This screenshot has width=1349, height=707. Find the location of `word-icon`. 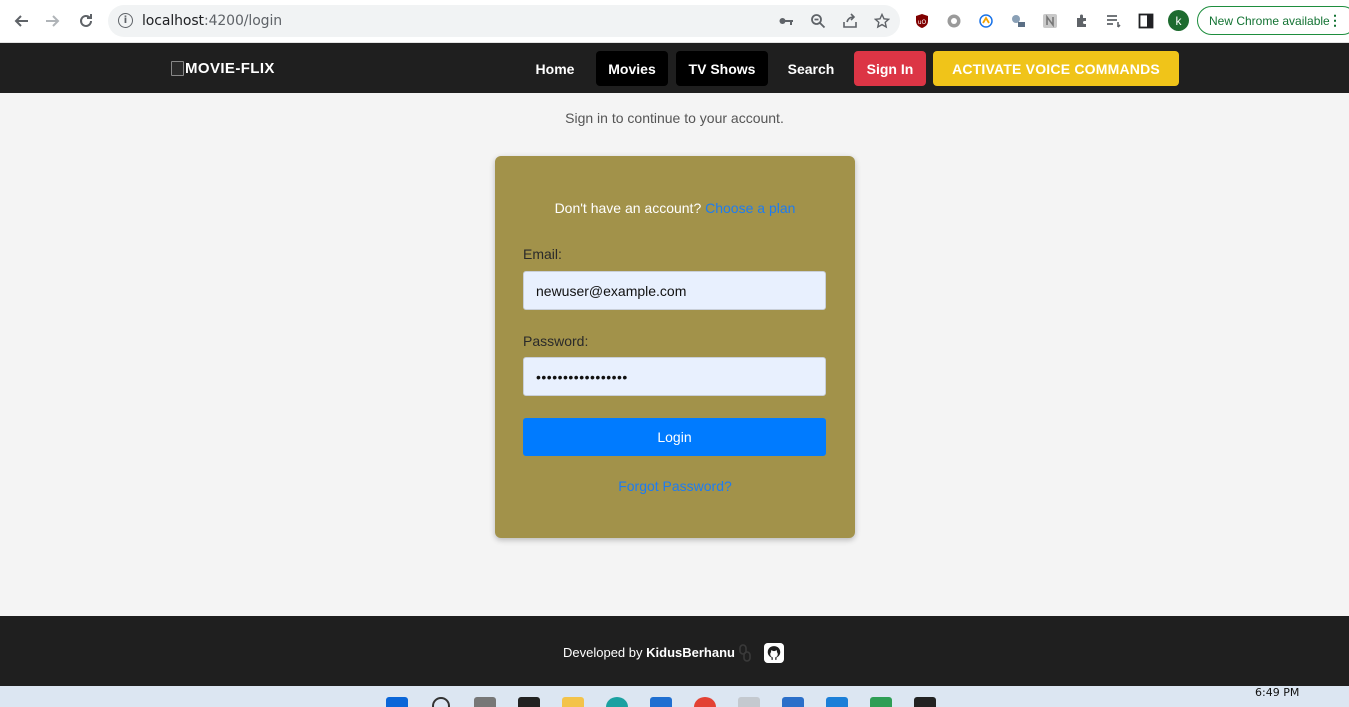

word-icon is located at coordinates (793, 702).